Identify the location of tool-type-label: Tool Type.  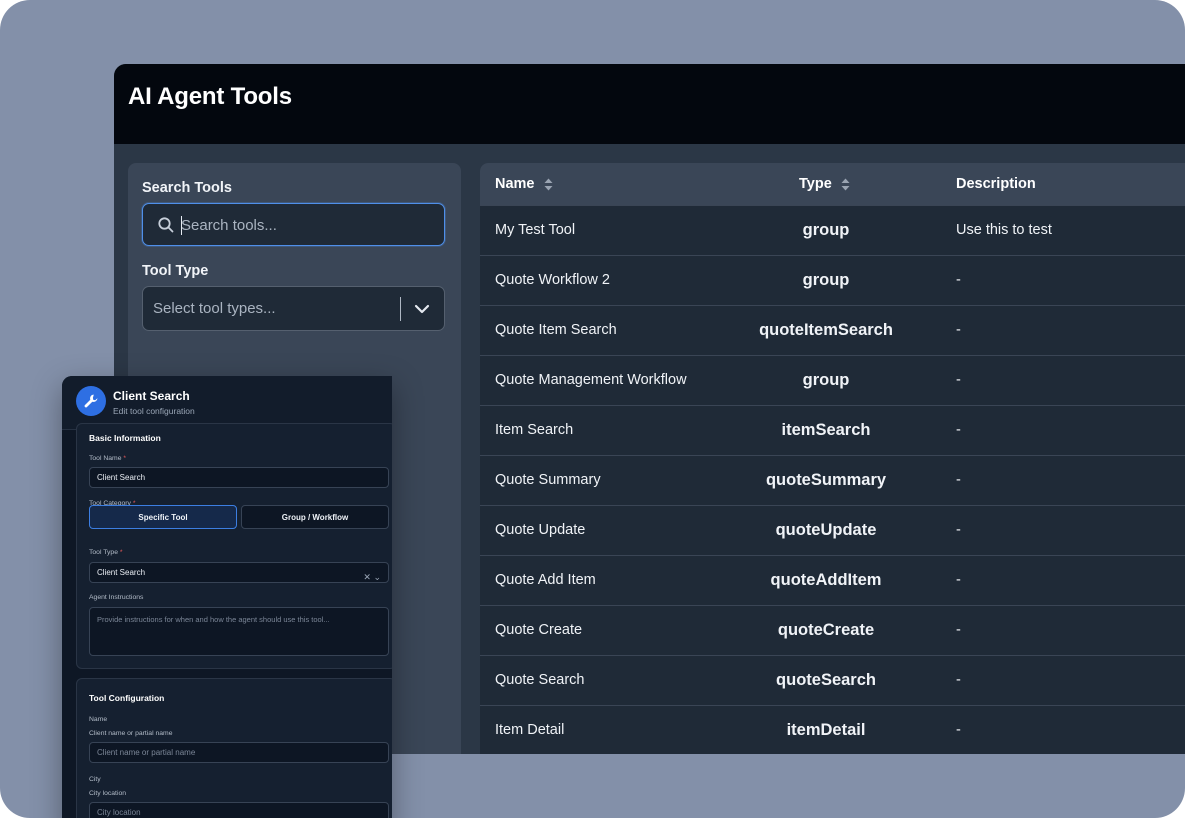
(175, 271).